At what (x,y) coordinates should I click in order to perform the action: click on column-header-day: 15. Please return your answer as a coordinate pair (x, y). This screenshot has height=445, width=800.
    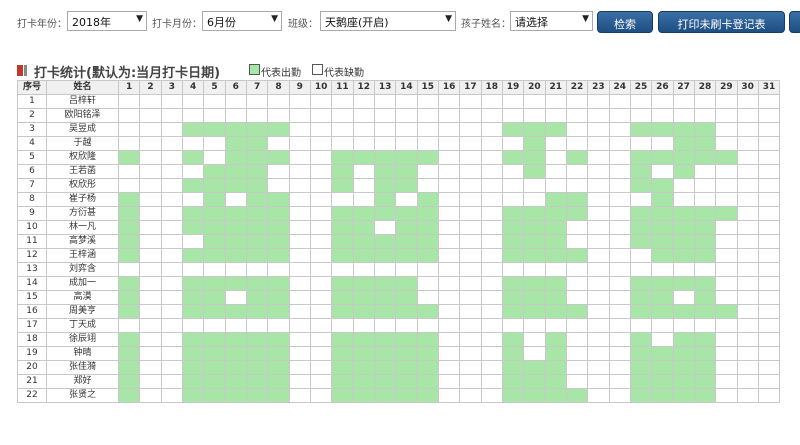
    Looking at the image, I should click on (427, 87).